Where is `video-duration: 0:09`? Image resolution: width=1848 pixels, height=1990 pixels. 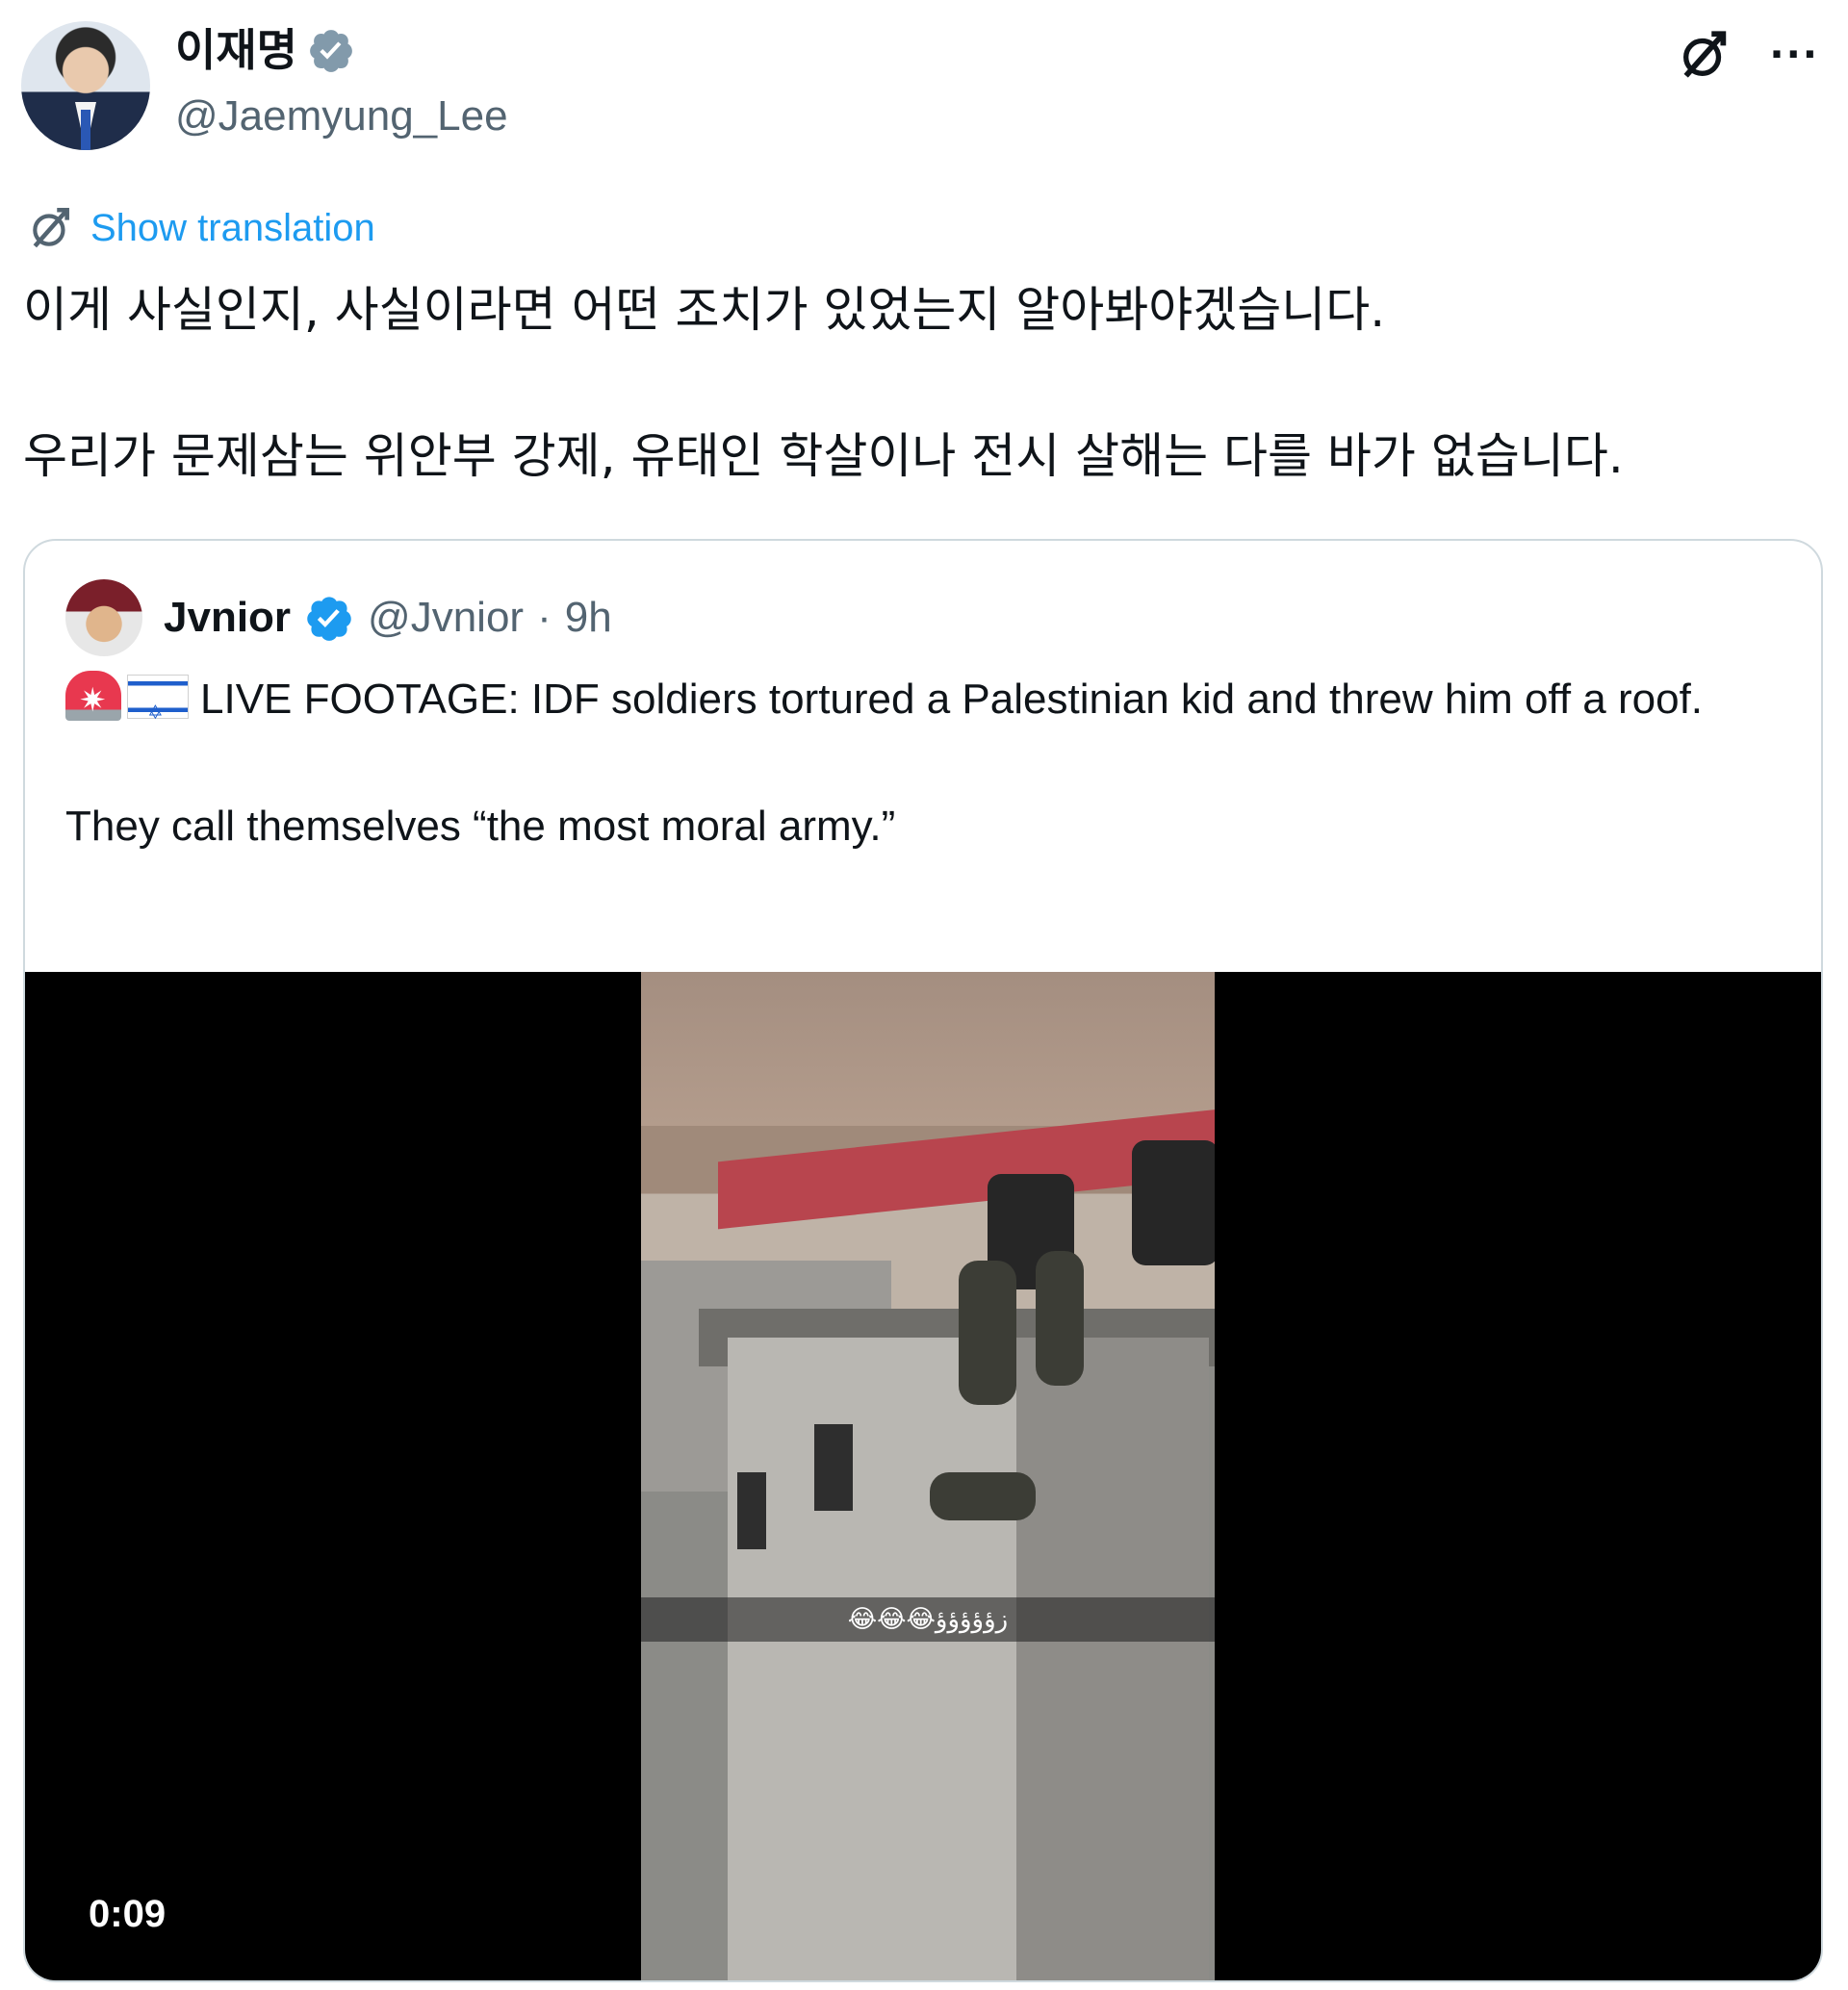
video-duration: 0:09 is located at coordinates (128, 1914).